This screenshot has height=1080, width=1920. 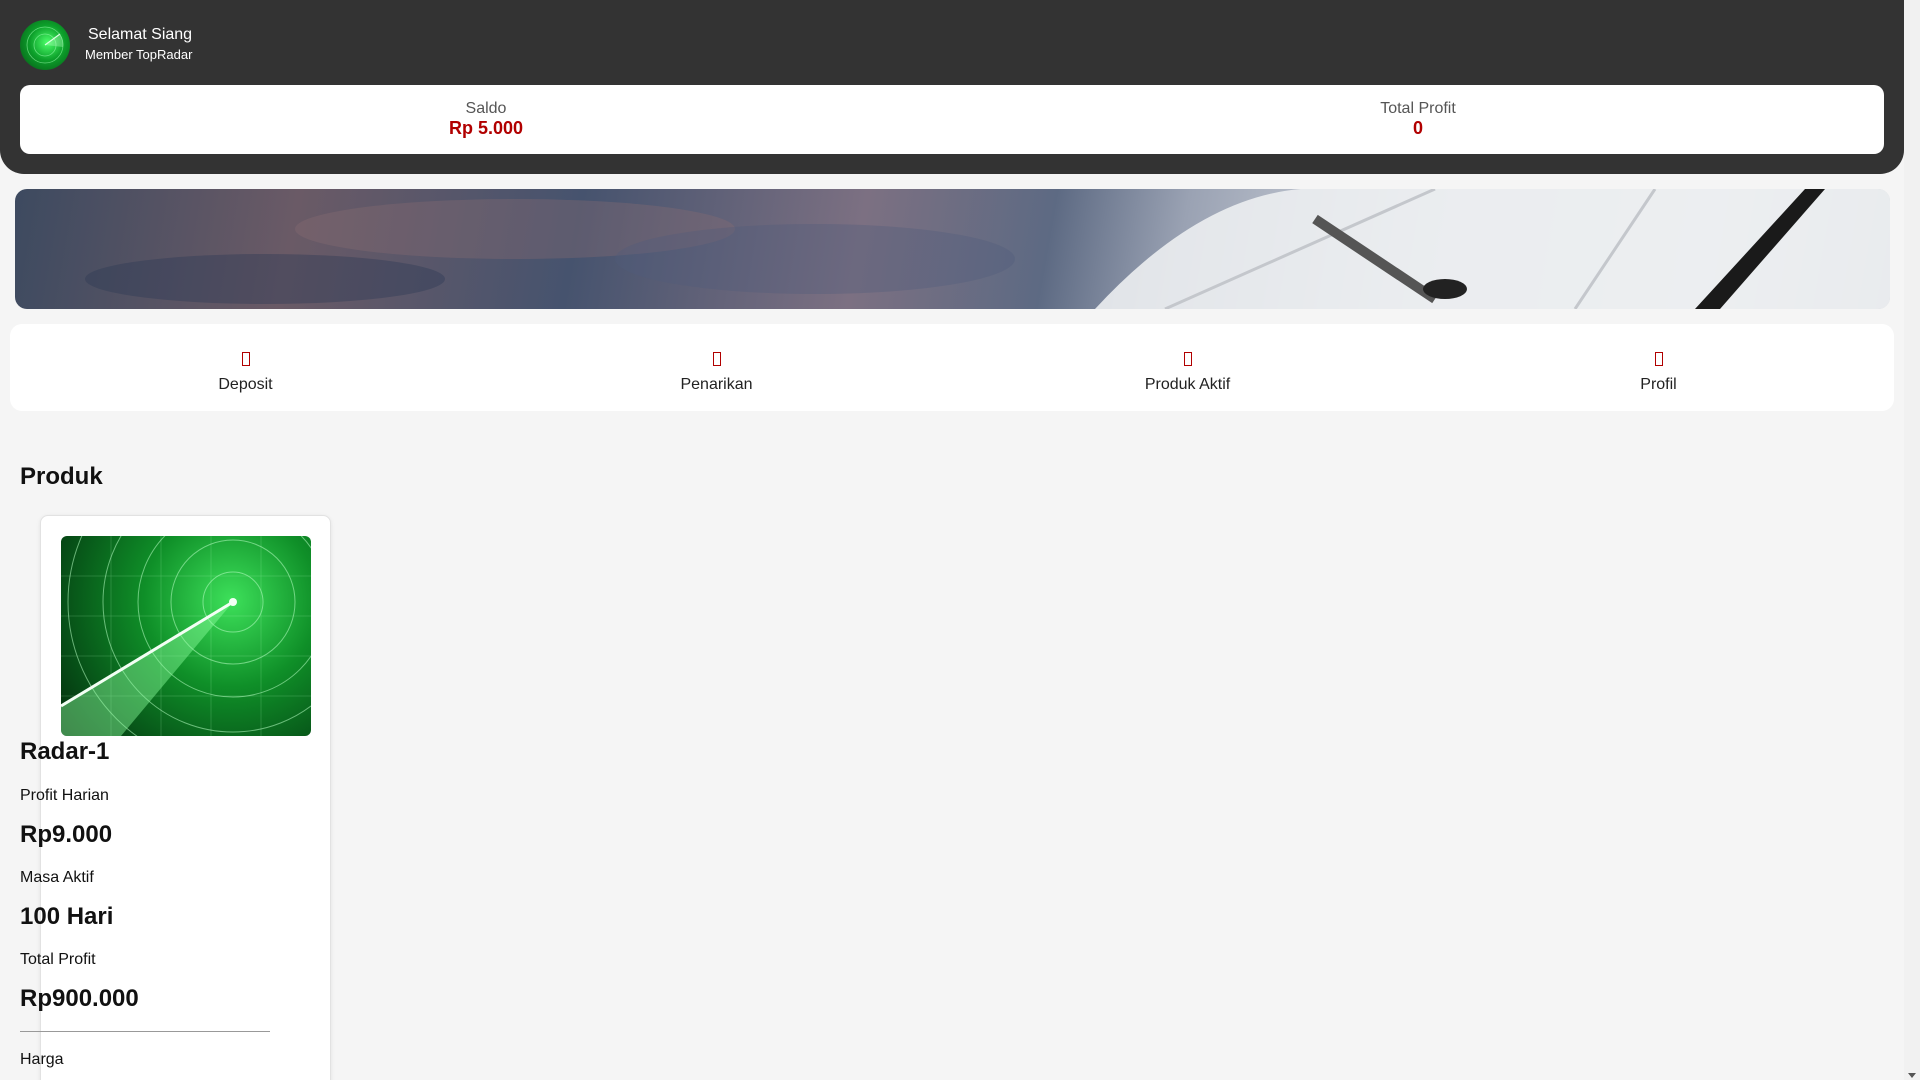 I want to click on quick-menu: Deposit Penarikan Produk Aktif Profil, so click(x=952, y=367).